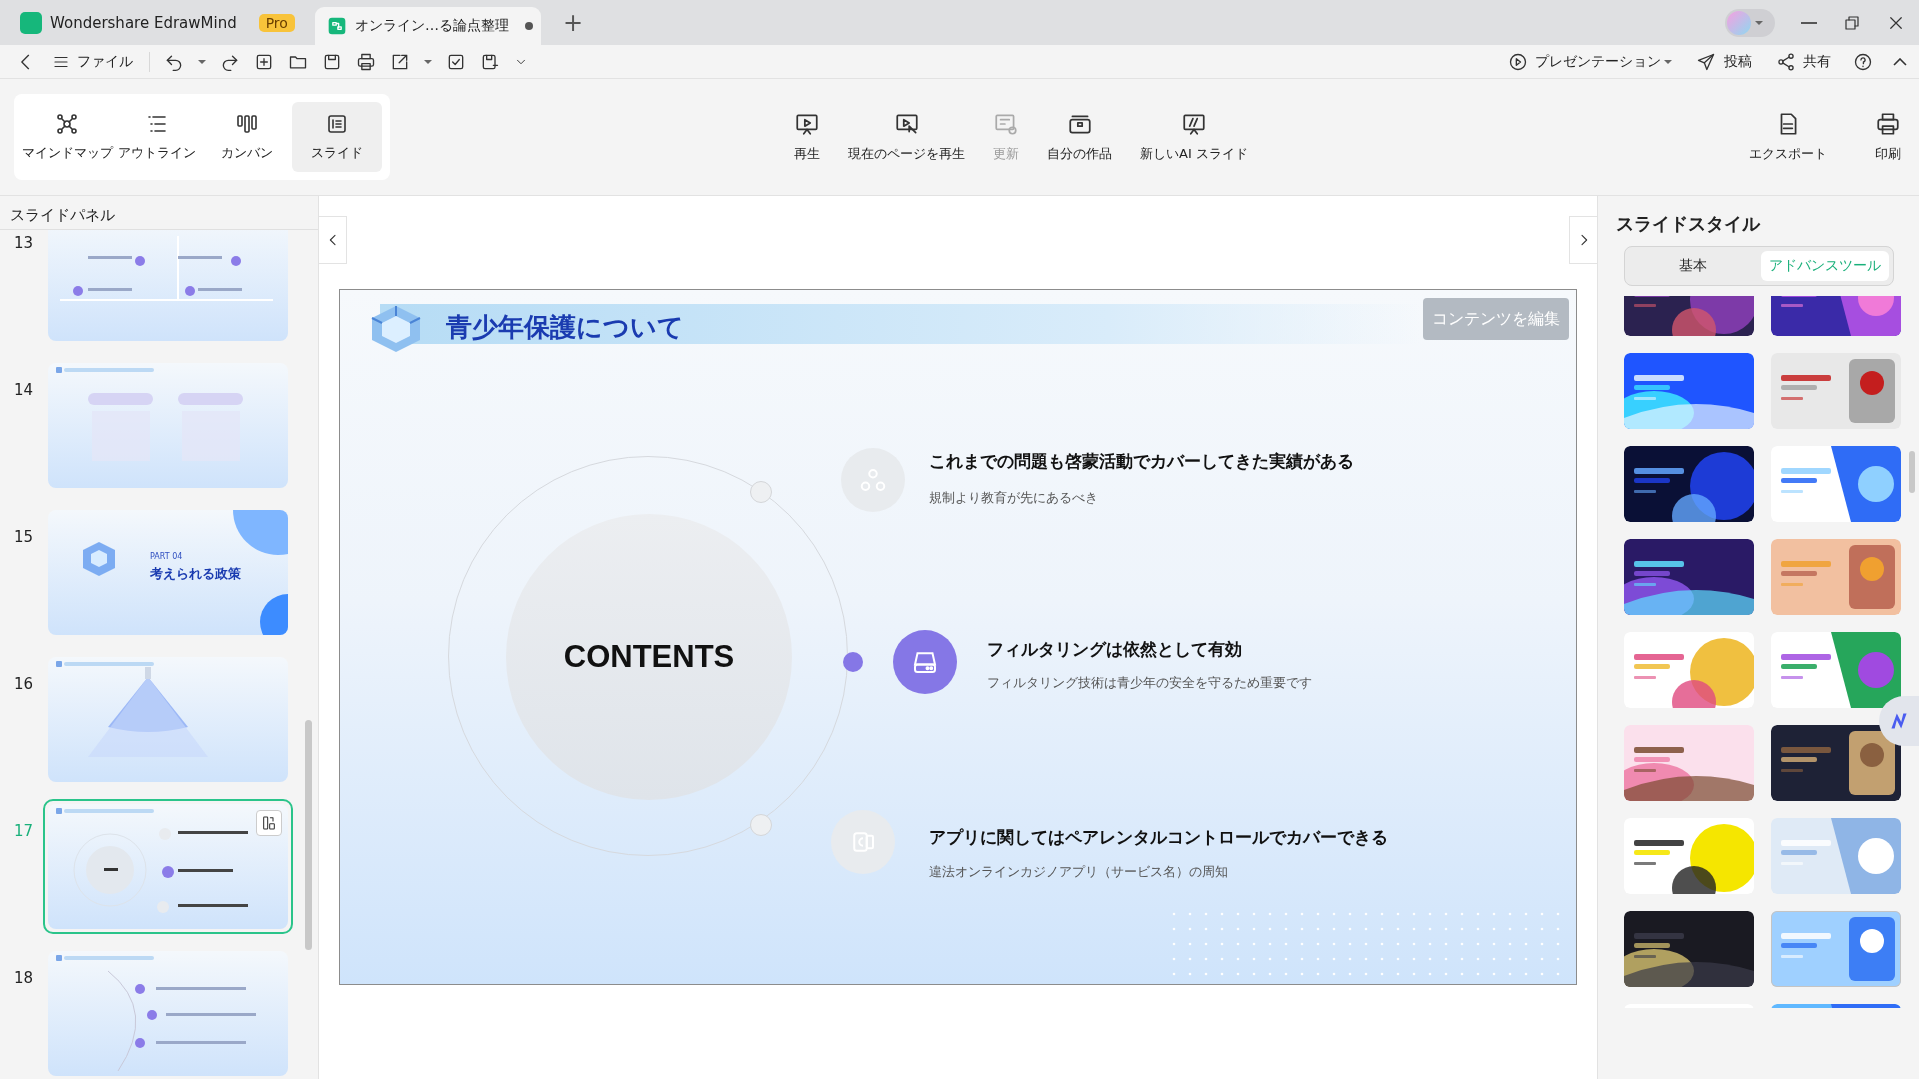  Describe the element at coordinates (24, 536) in the screenshot. I see `slide-number: 15` at that location.